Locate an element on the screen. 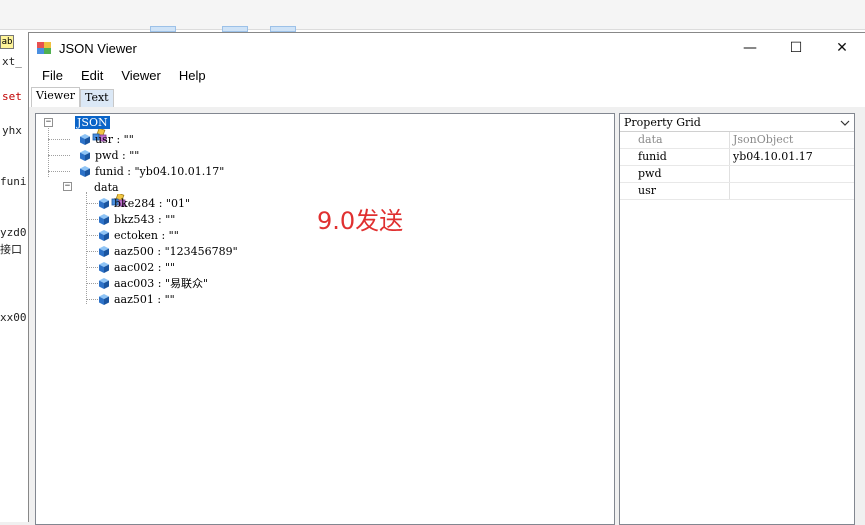 The width and height of the screenshot is (865, 525). property-key: usr is located at coordinates (675, 191).